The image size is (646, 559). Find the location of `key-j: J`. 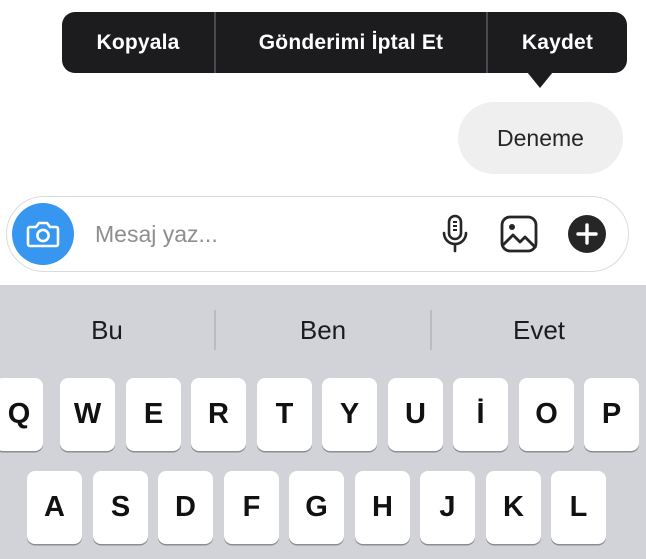

key-j: J is located at coordinates (447, 507).